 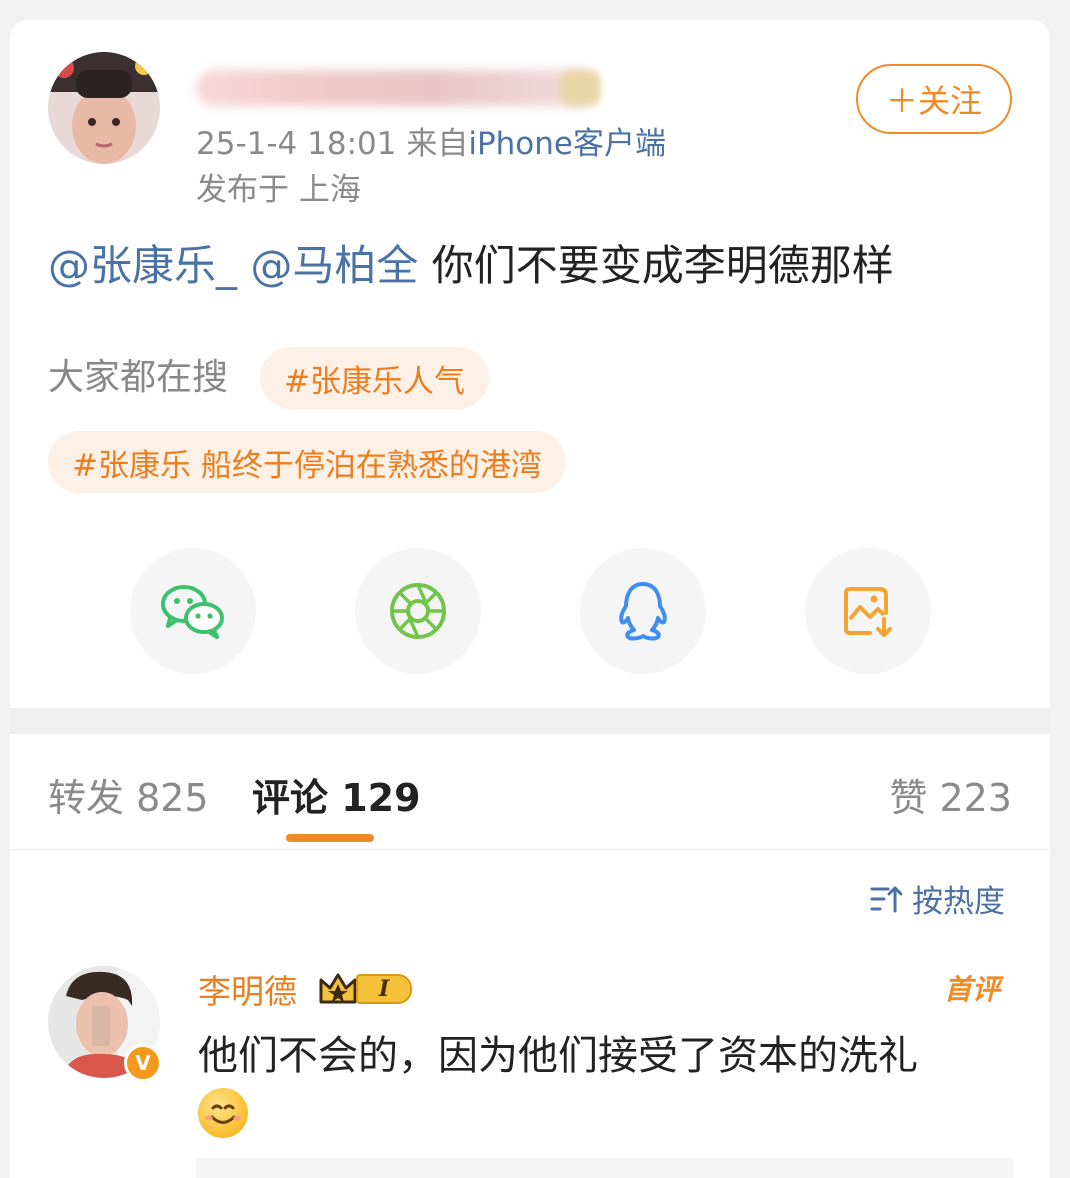 What do you see at coordinates (530, 792) in the screenshot?
I see `interaction-tabs: 转发 825 评论 129 赞 223` at bounding box center [530, 792].